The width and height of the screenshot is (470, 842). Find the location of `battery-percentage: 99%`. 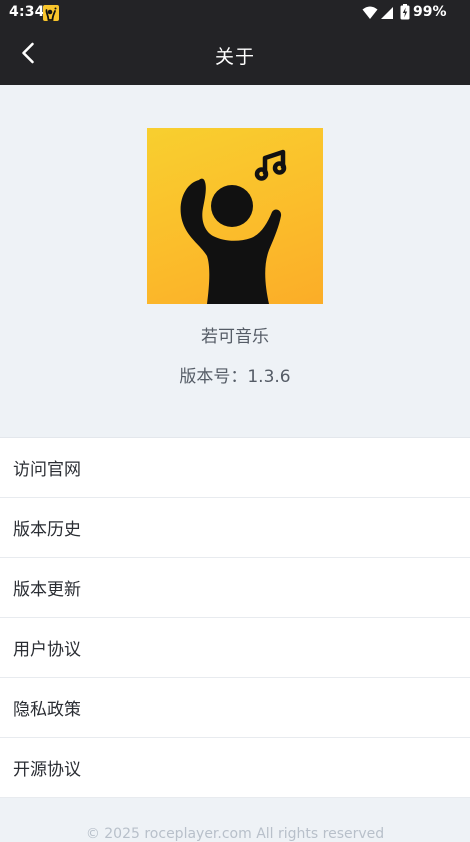

battery-percentage: 99% is located at coordinates (430, 12).